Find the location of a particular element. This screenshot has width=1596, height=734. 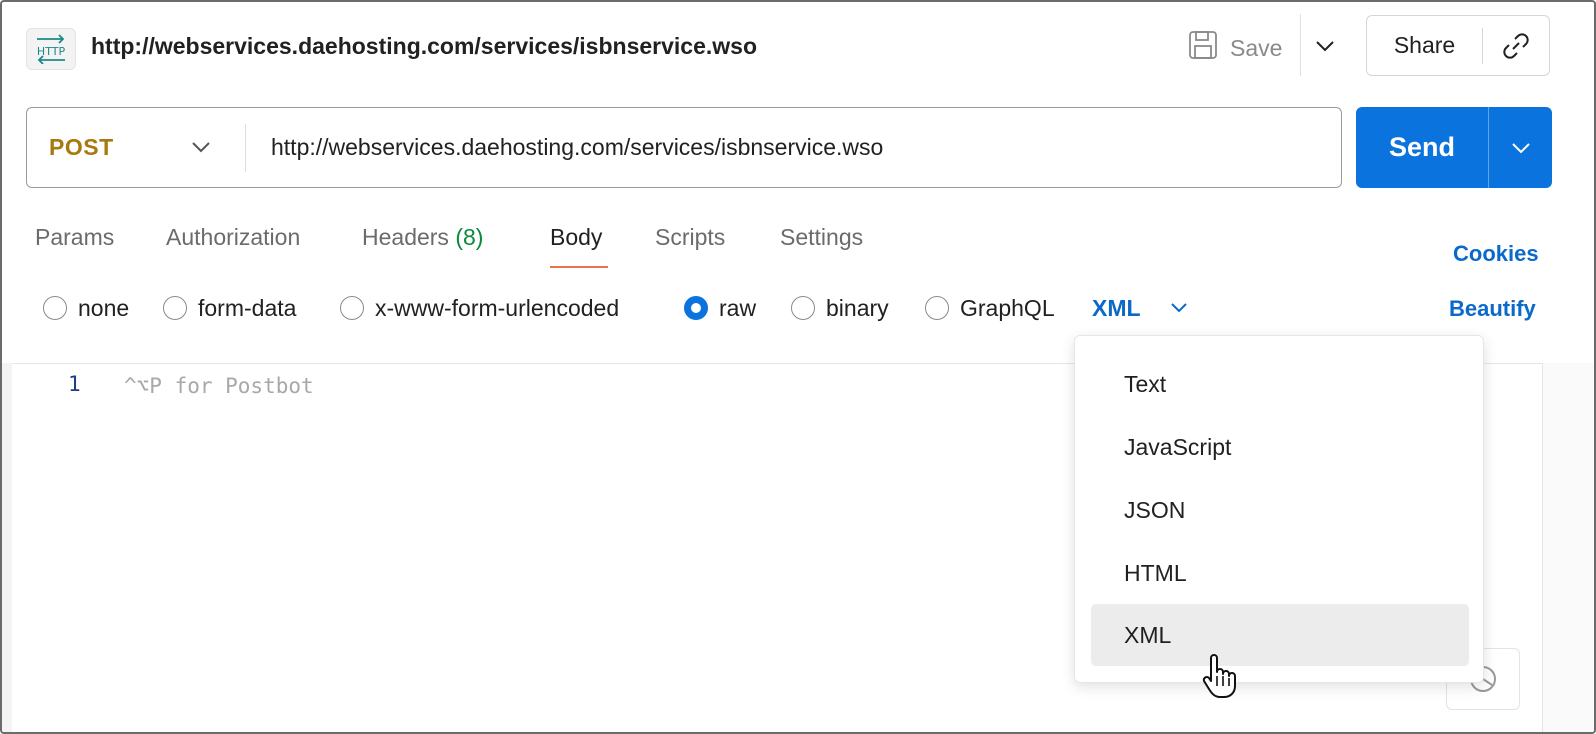

tab-label: Authorization is located at coordinates (233, 237).